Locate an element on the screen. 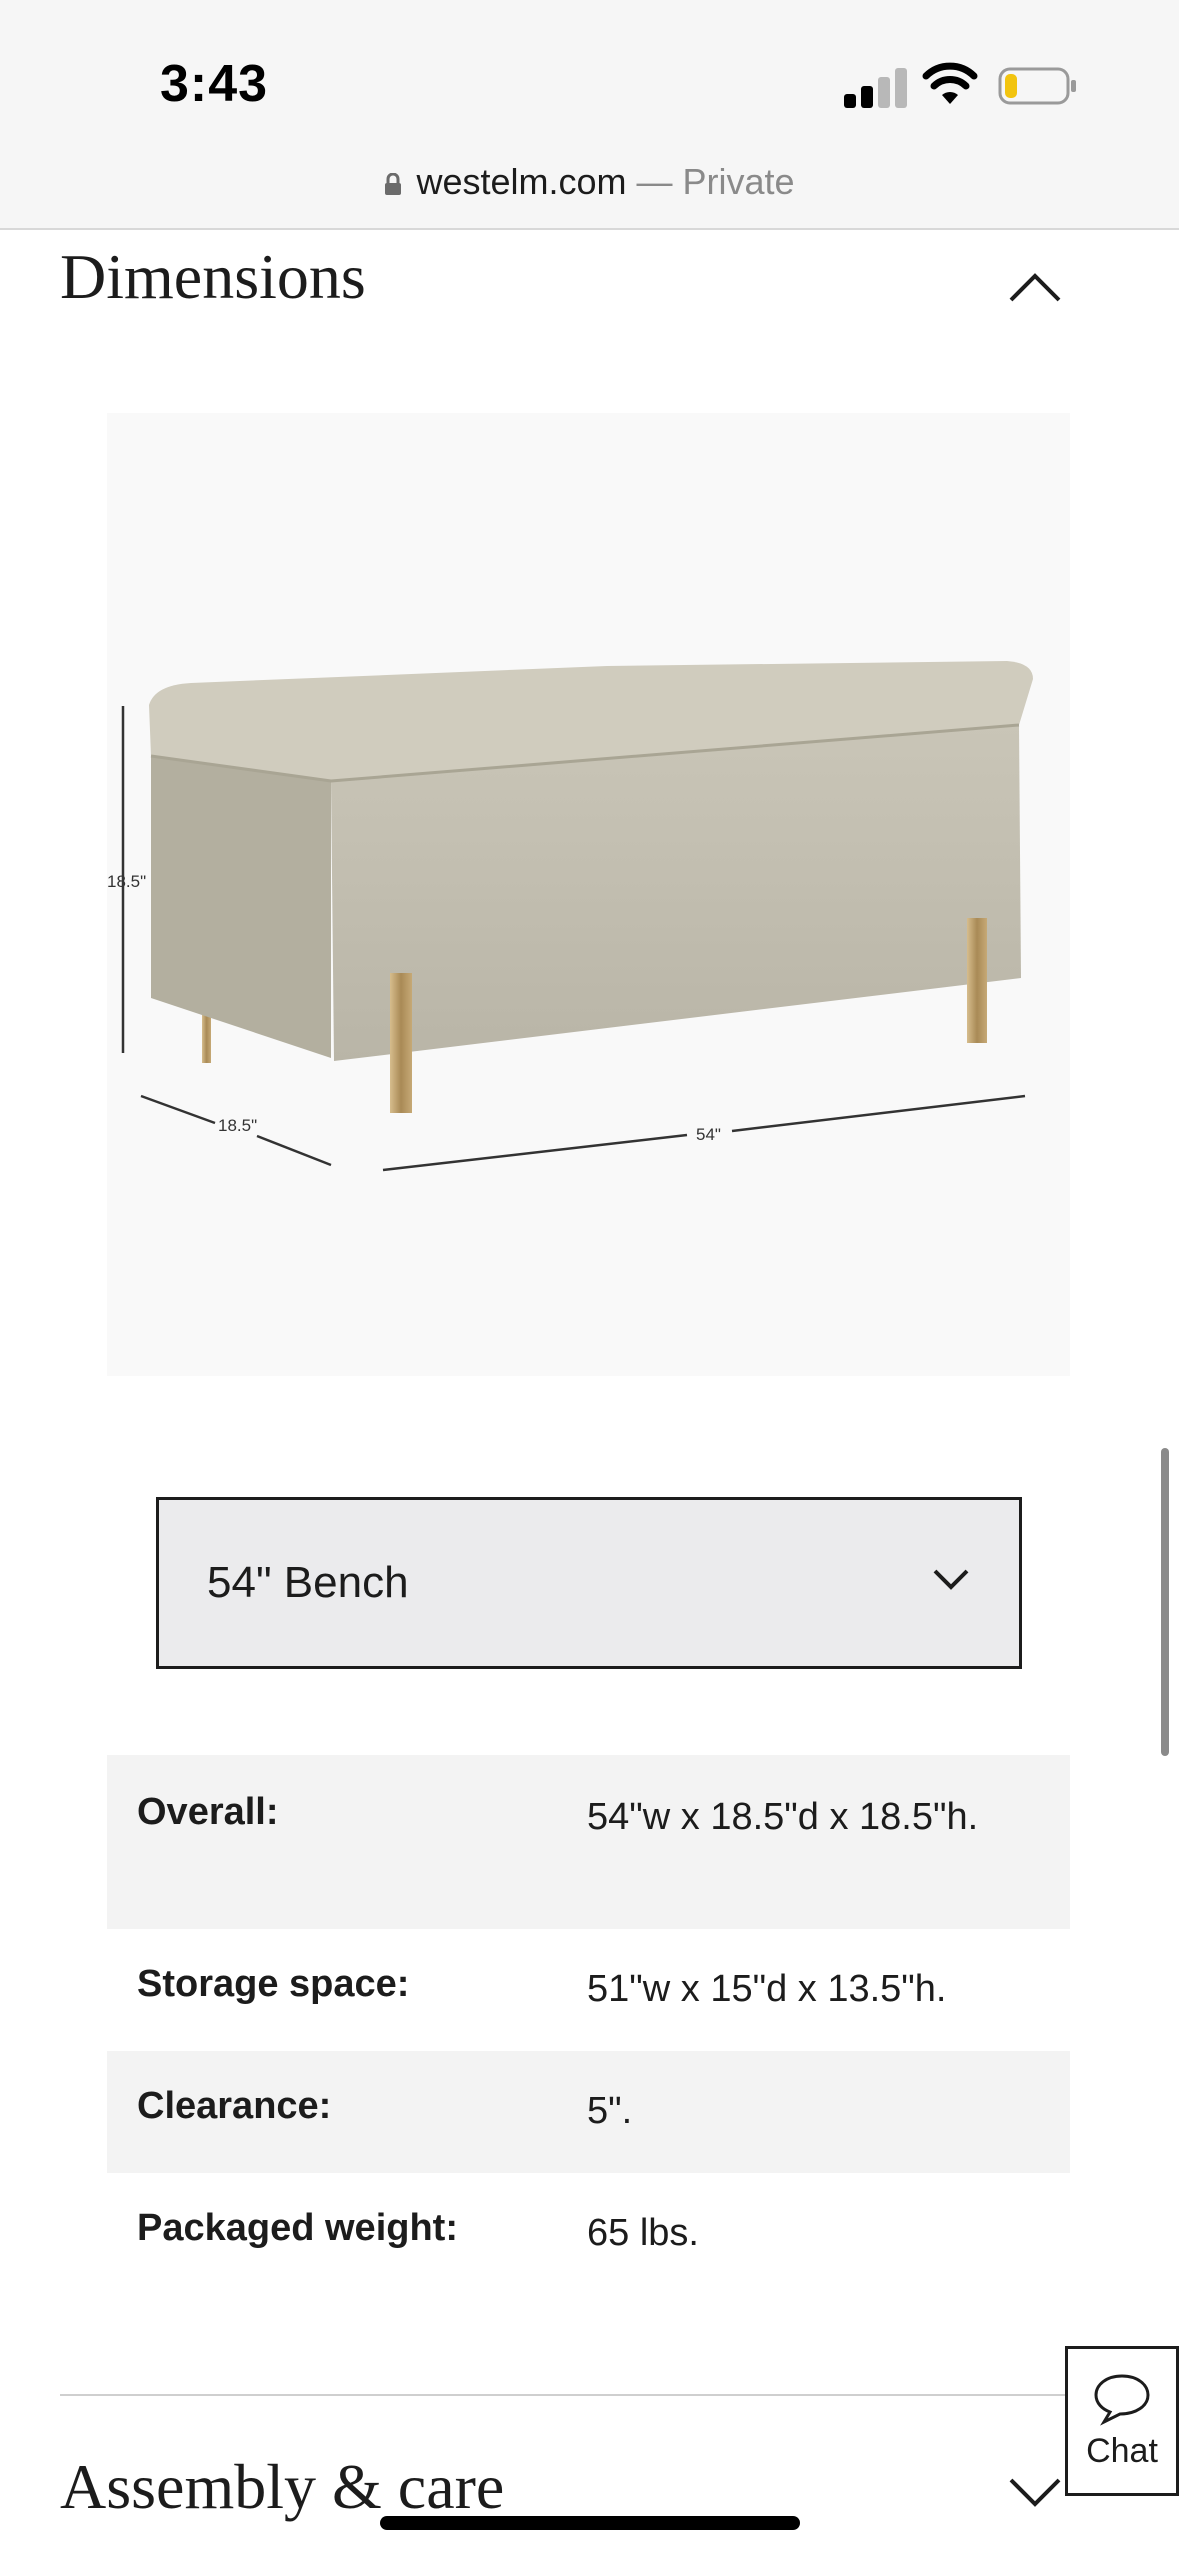  dimensions-heading: Dimensions is located at coordinates (213, 277).